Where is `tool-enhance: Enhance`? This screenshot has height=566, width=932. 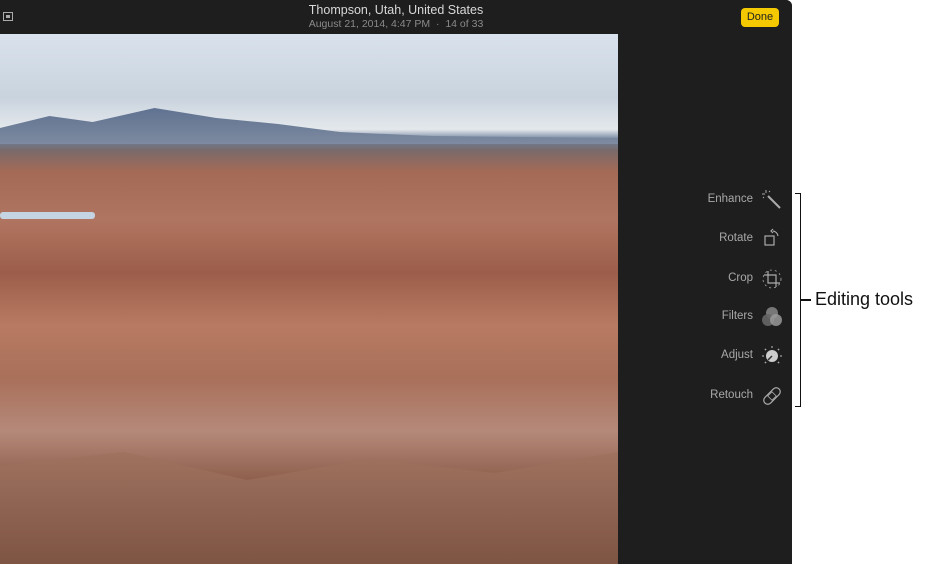 tool-enhance: Enhance is located at coordinates (705, 200).